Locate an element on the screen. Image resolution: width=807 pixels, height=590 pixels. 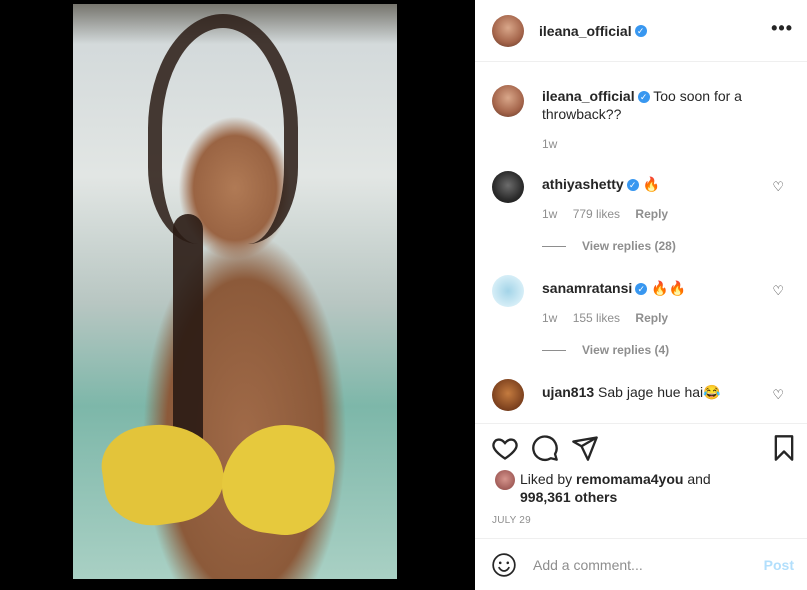
comment-text: 🔥 is located at coordinates (651, 184).